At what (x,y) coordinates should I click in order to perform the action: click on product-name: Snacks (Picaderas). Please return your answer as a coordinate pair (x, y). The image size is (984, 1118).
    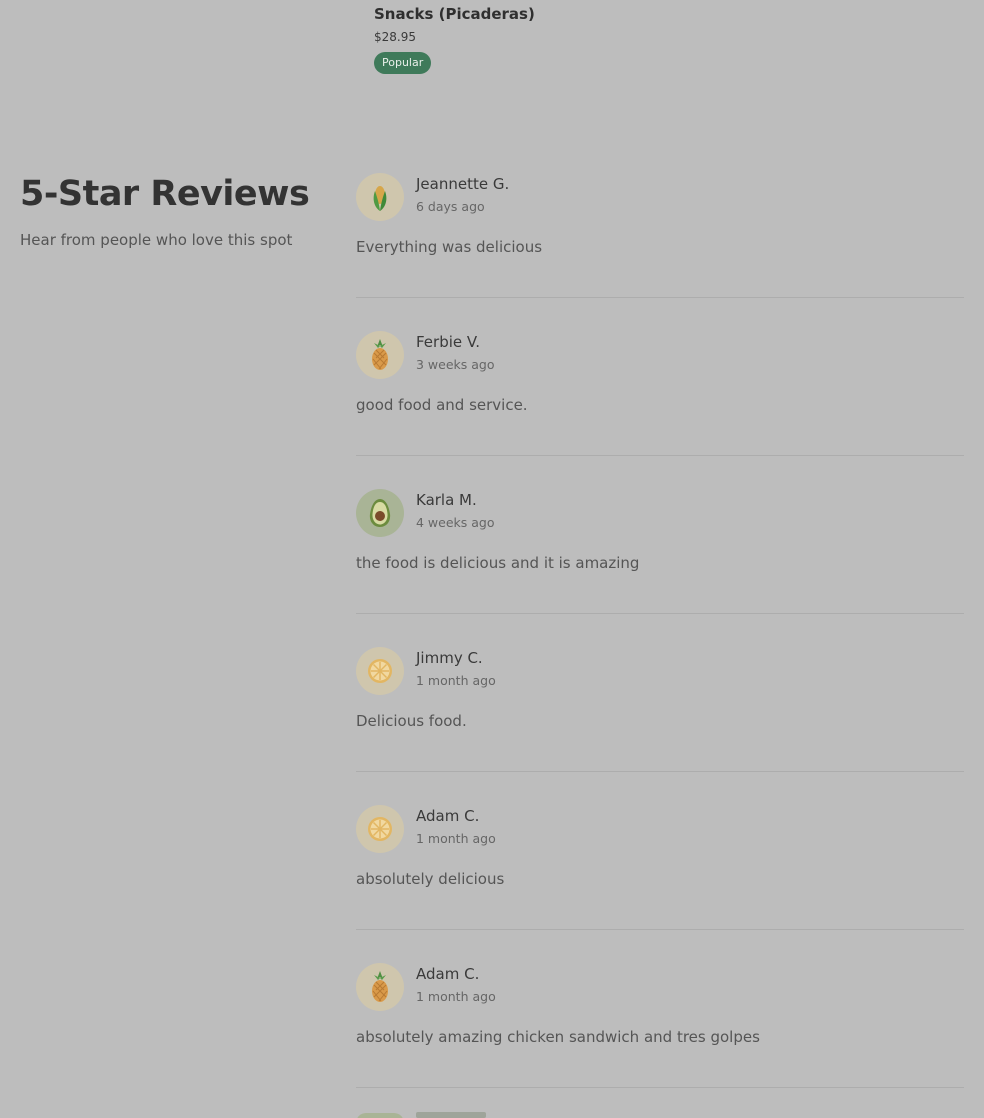
    Looking at the image, I should click on (454, 14).